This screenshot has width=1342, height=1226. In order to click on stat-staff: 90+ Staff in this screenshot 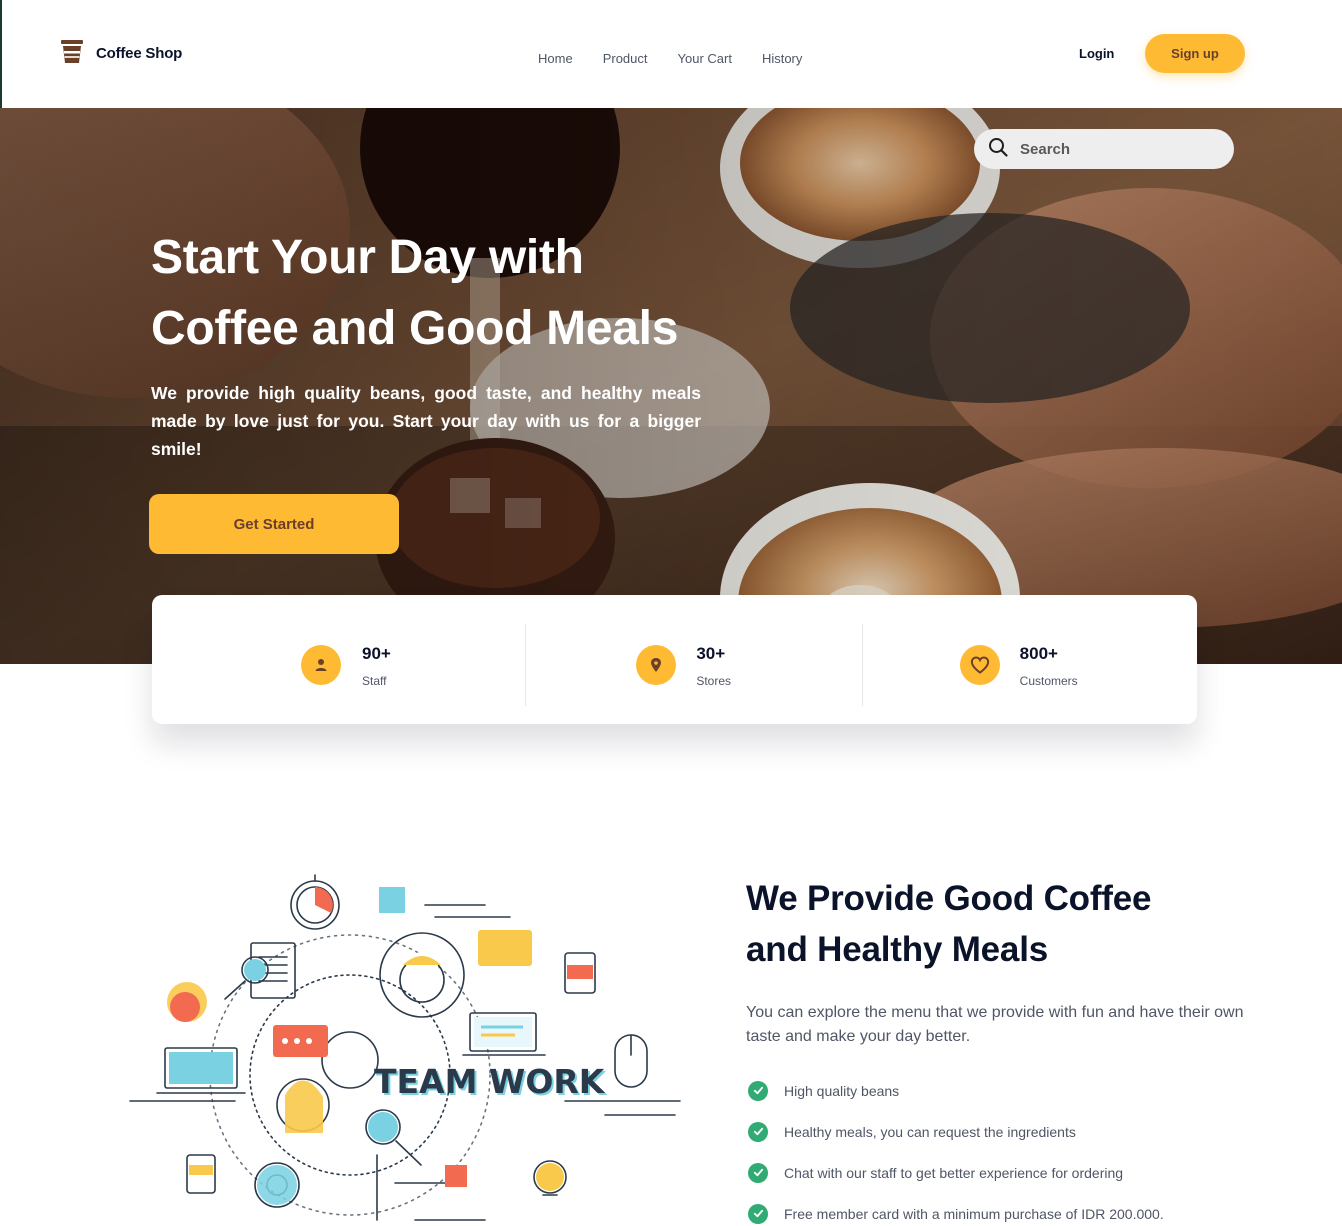, I will do `click(326, 659)`.